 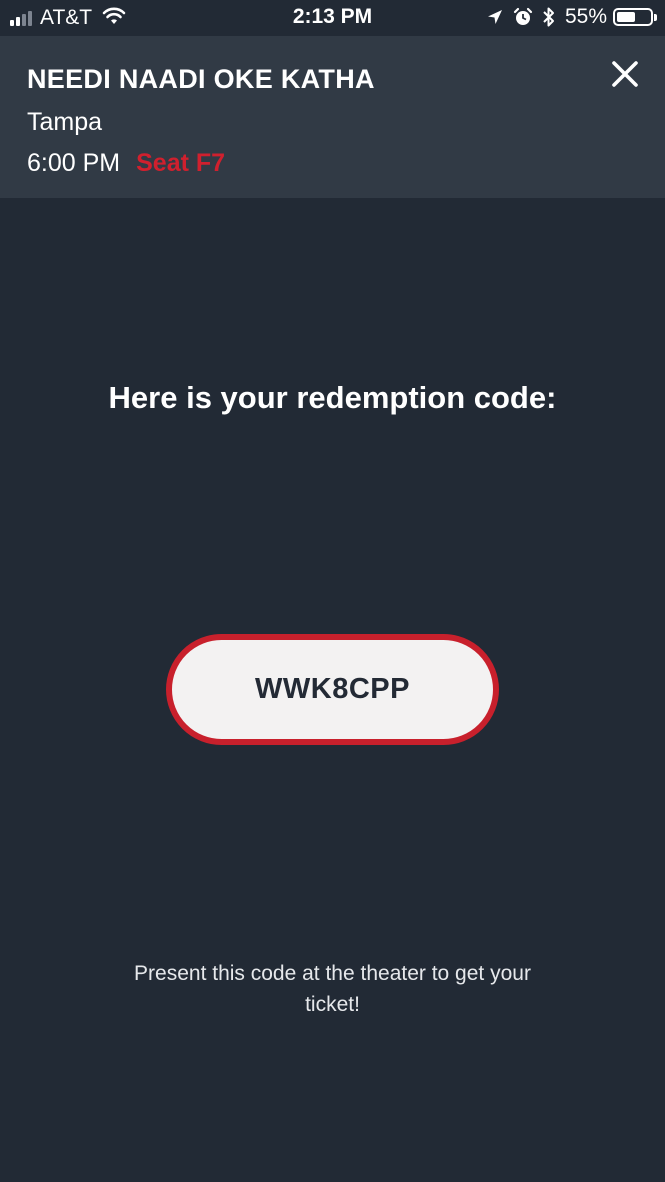 I want to click on showtime: 6:00 PM, so click(x=74, y=163).